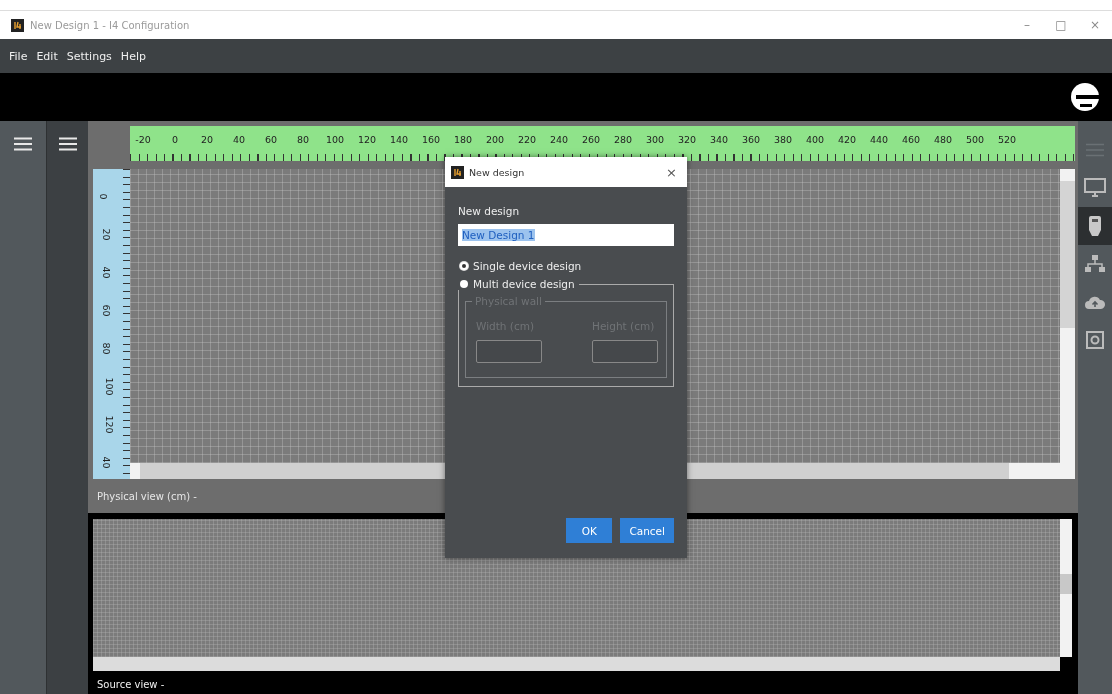 Image resolution: width=1112 pixels, height=694 pixels. What do you see at coordinates (1007, 139) in the screenshot?
I see `ruler-label: 520` at bounding box center [1007, 139].